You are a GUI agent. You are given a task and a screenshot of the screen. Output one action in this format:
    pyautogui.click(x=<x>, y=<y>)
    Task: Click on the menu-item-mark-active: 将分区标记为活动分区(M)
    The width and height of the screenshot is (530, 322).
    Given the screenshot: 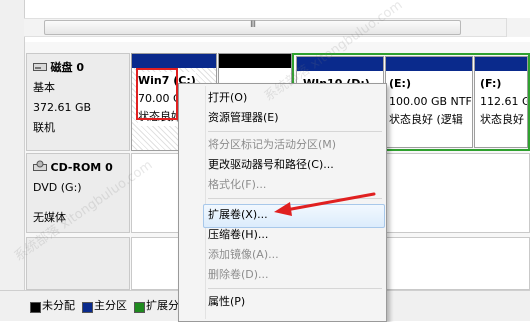 What is the action you would take?
    pyautogui.click(x=272, y=145)
    